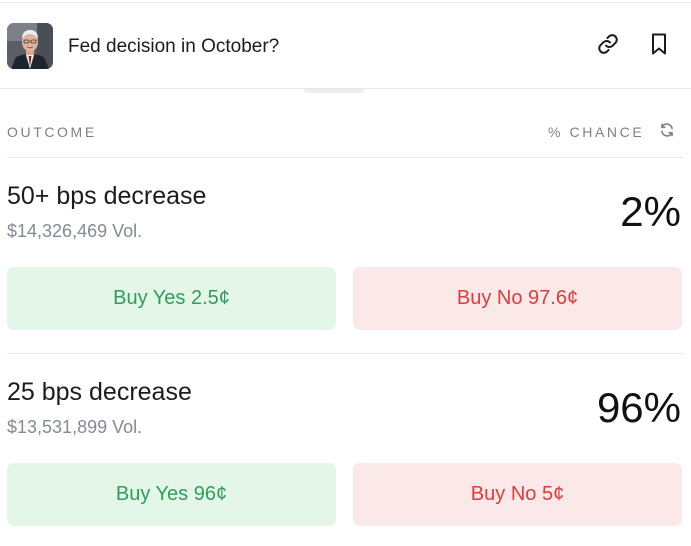  What do you see at coordinates (75, 427) in the screenshot?
I see `outcome-volume: $13,531,899 Vol.` at bounding box center [75, 427].